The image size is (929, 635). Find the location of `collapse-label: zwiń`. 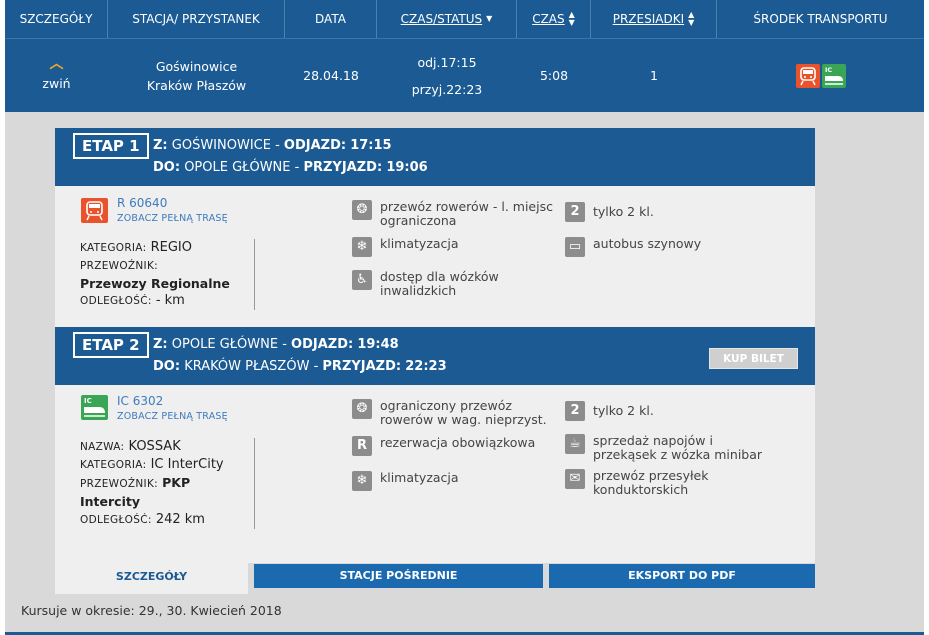

collapse-label: zwiń is located at coordinates (56, 83).